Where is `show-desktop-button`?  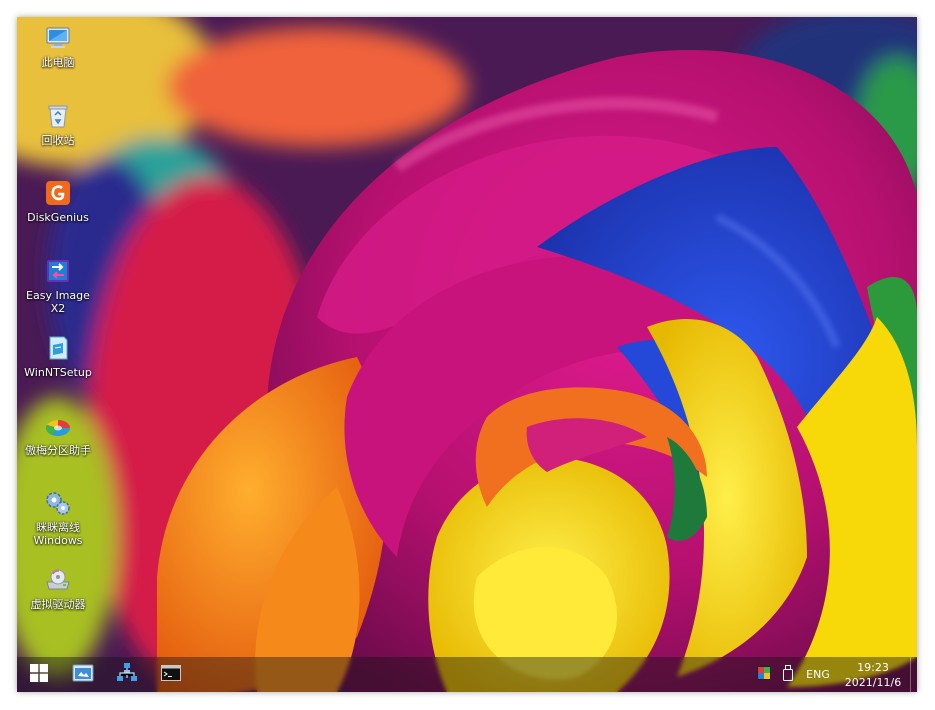 show-desktop-button is located at coordinates (913, 674).